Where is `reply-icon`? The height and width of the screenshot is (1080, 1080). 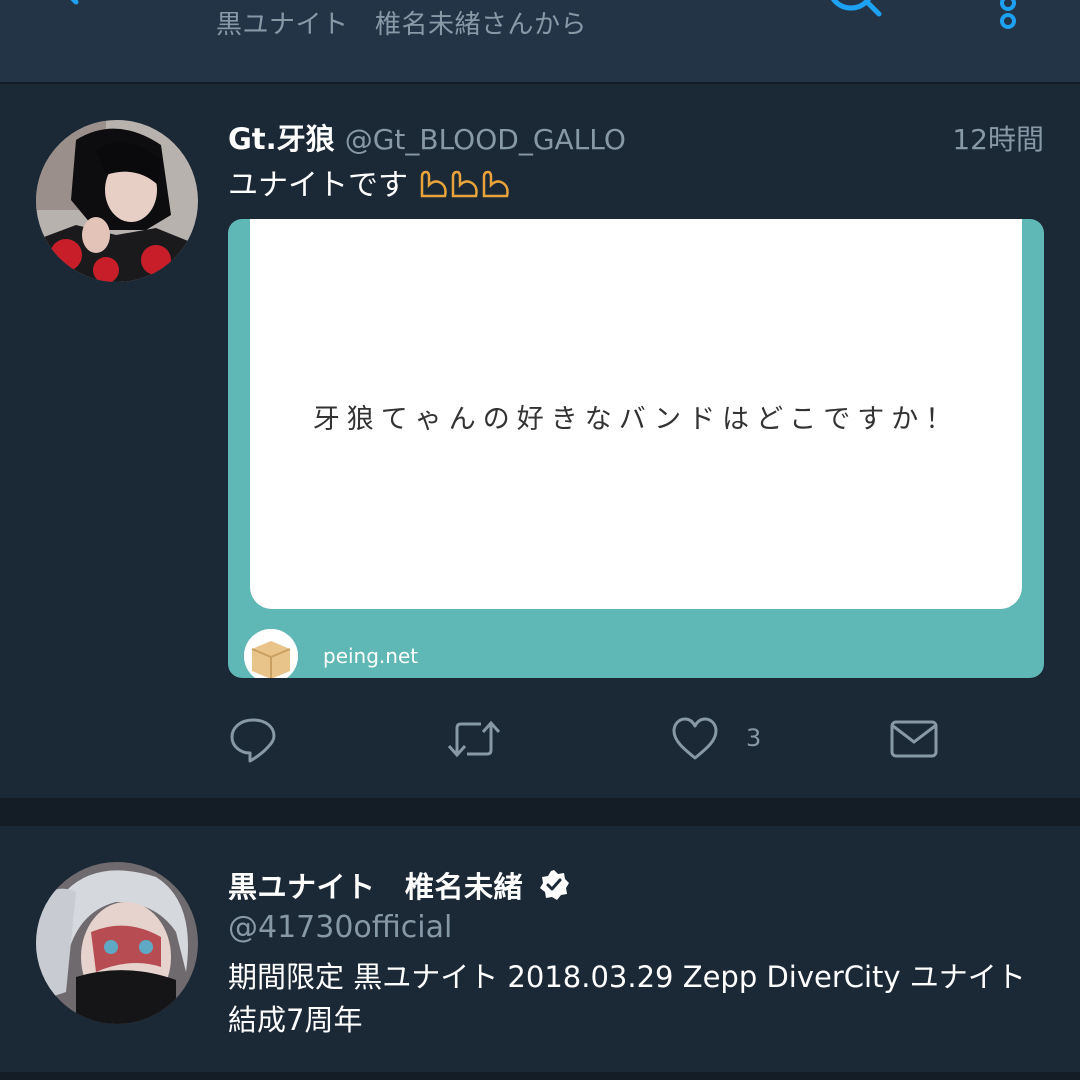 reply-icon is located at coordinates (253, 739).